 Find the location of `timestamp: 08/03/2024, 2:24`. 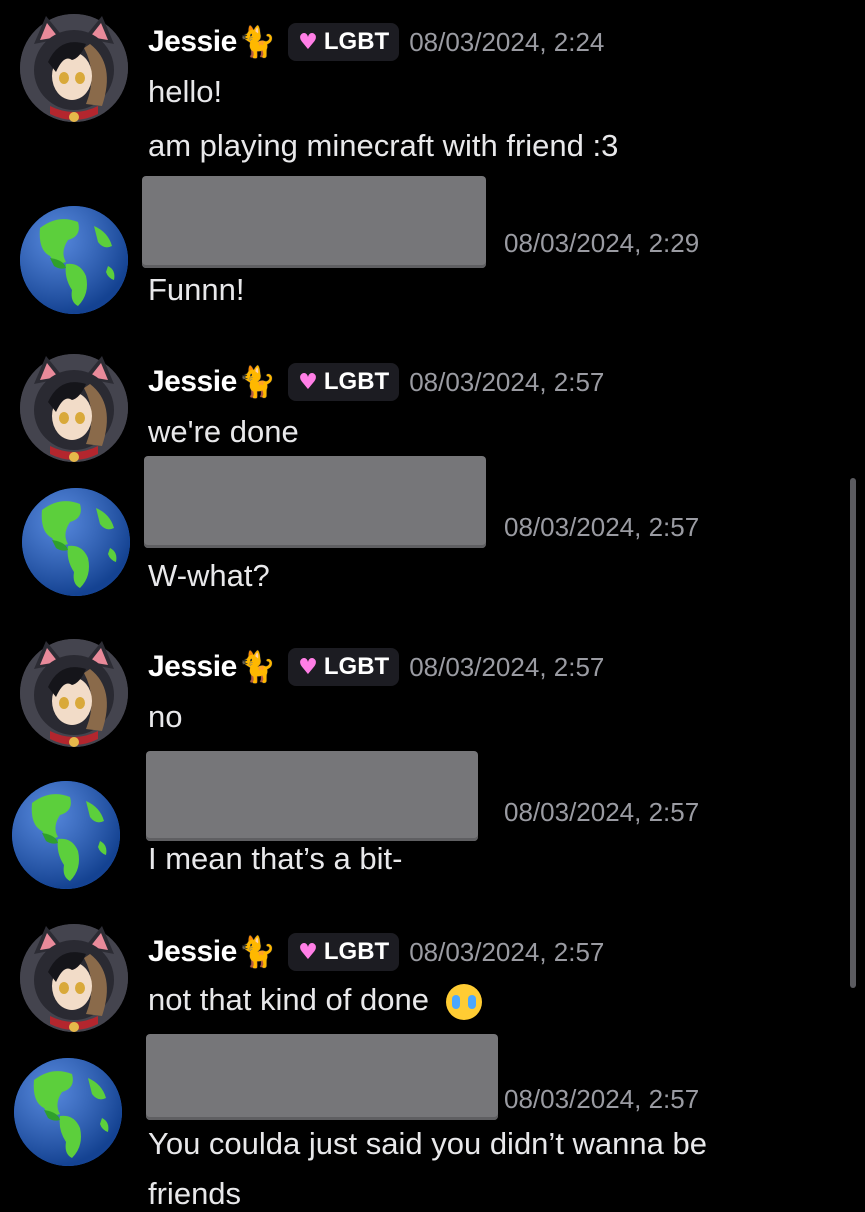

timestamp: 08/03/2024, 2:24 is located at coordinates (507, 41).